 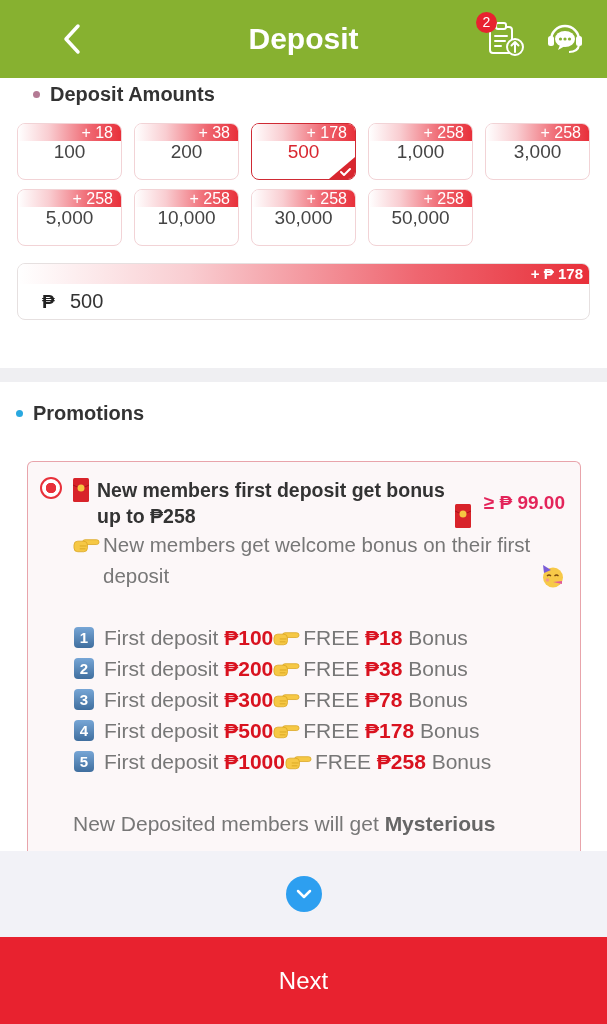 What do you see at coordinates (537, 151) in the screenshot?
I see `amount-option: + 258 3,000` at bounding box center [537, 151].